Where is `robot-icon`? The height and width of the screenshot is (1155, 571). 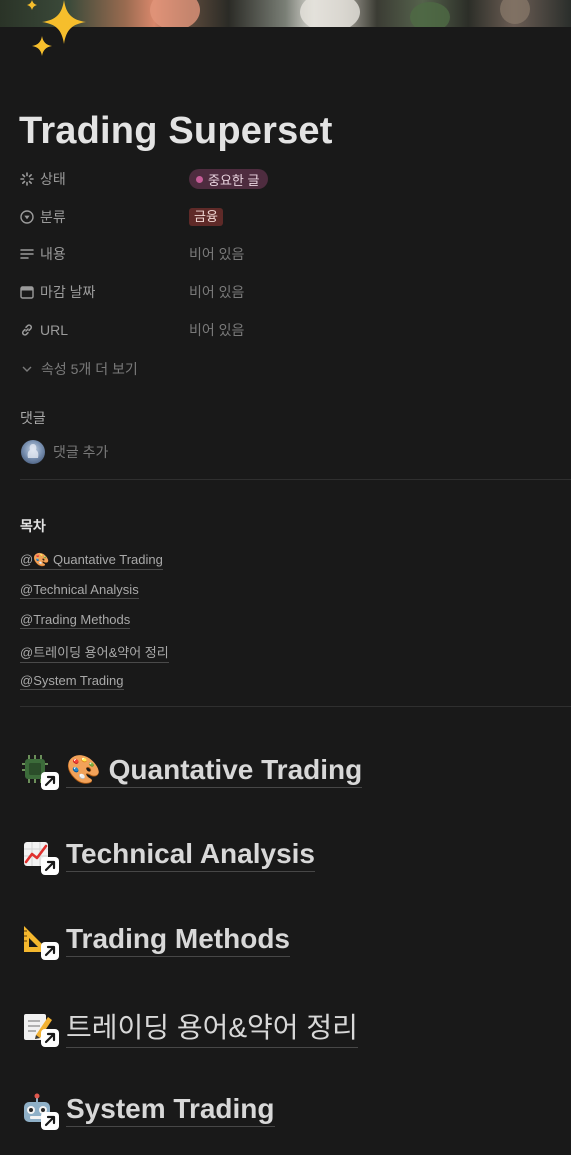 robot-icon is located at coordinates (39, 1111).